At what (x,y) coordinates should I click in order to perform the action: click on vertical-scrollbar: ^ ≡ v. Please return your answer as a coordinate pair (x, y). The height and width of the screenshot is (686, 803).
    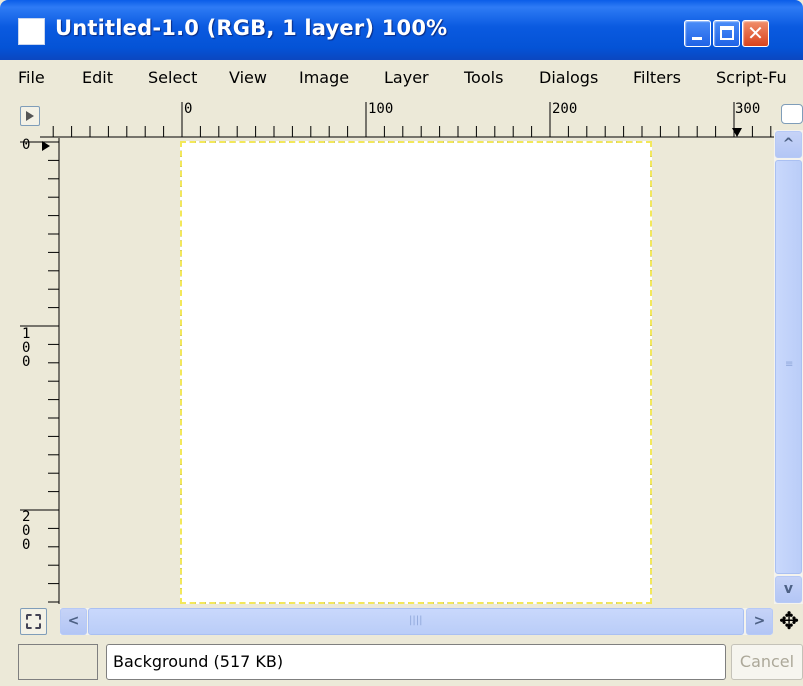
    Looking at the image, I should click on (788, 367).